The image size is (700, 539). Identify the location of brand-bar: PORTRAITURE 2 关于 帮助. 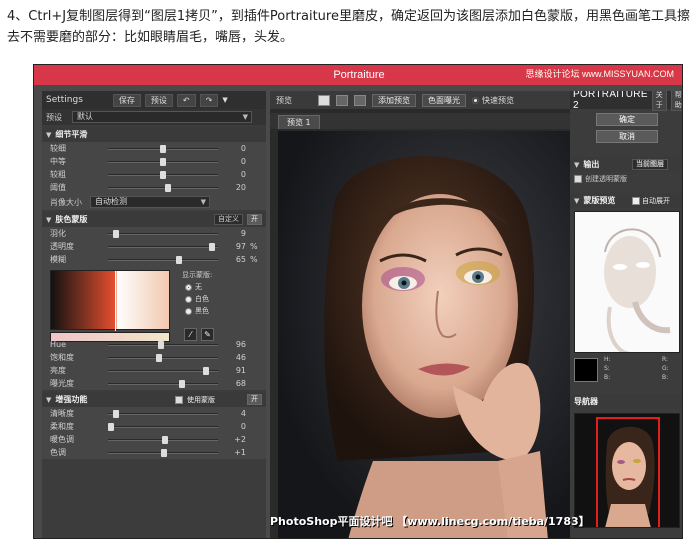
(626, 101).